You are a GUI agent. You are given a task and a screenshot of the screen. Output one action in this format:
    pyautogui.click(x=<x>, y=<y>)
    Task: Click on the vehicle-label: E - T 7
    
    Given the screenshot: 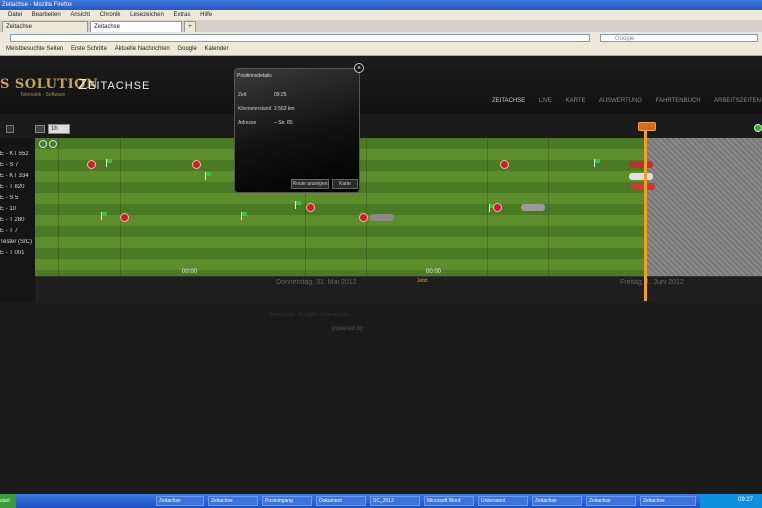 What is the action you would take?
    pyautogui.click(x=17, y=231)
    